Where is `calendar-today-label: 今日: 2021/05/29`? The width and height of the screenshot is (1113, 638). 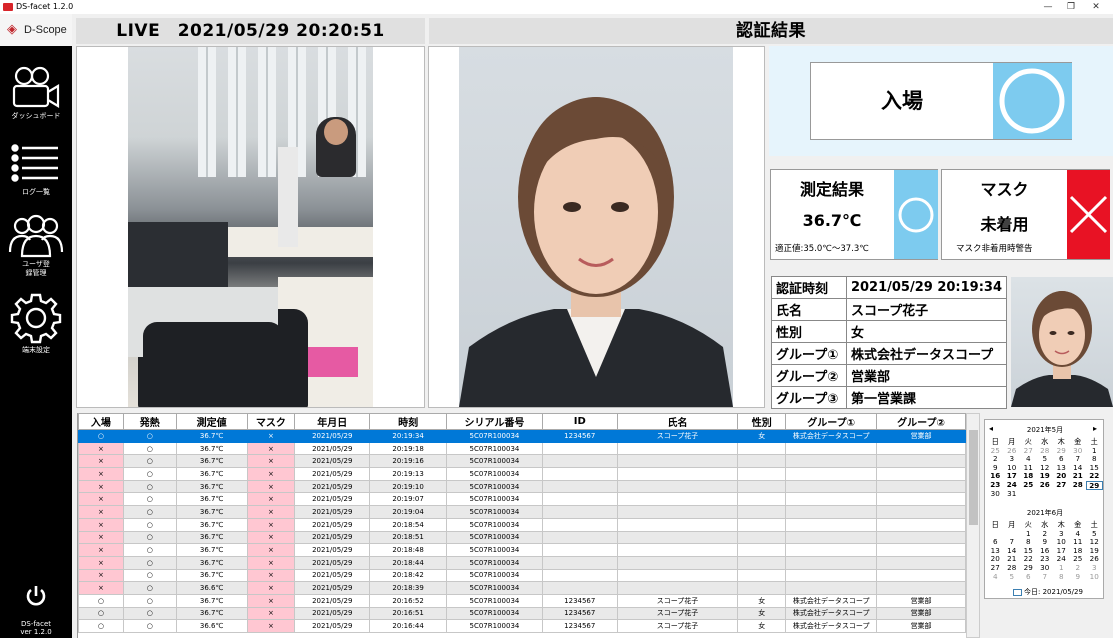 calendar-today-label: 今日: 2021/05/29 is located at coordinates (1053, 592).